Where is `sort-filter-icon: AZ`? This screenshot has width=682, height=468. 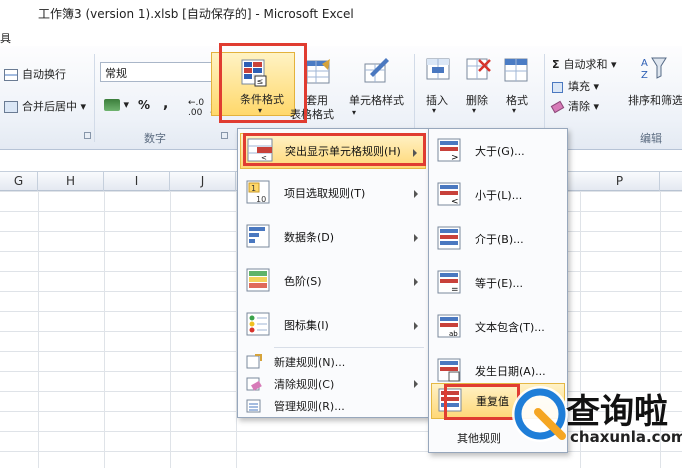
sort-filter-icon: AZ is located at coordinates (654, 69).